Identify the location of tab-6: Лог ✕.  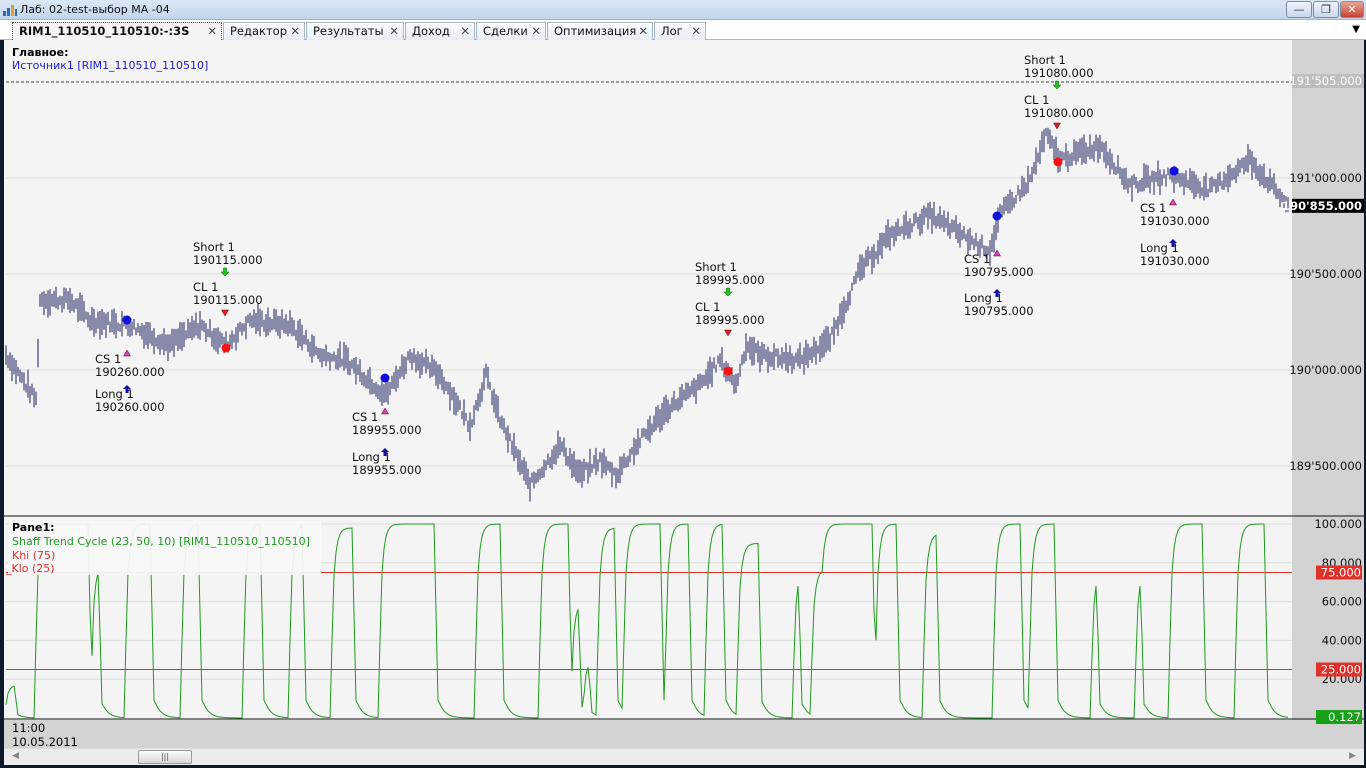
(680, 31).